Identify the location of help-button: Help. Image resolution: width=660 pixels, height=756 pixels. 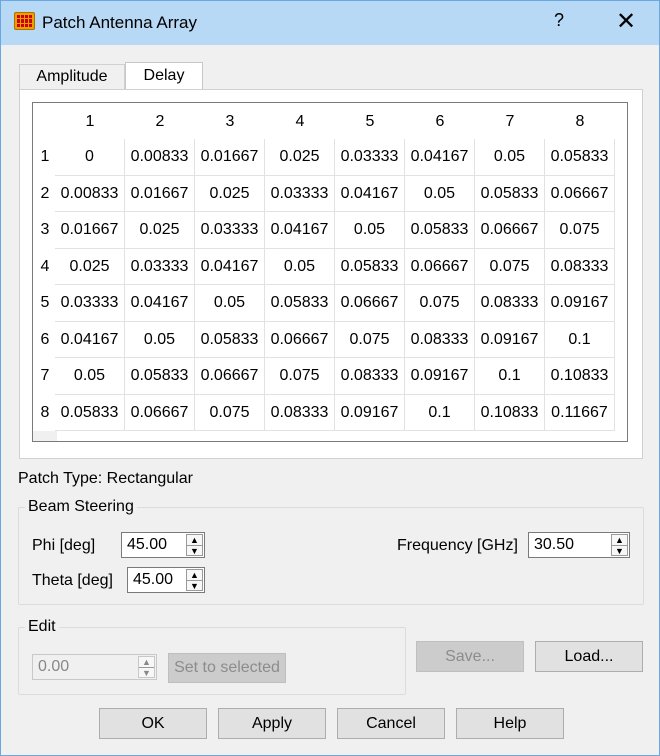
(510, 723).